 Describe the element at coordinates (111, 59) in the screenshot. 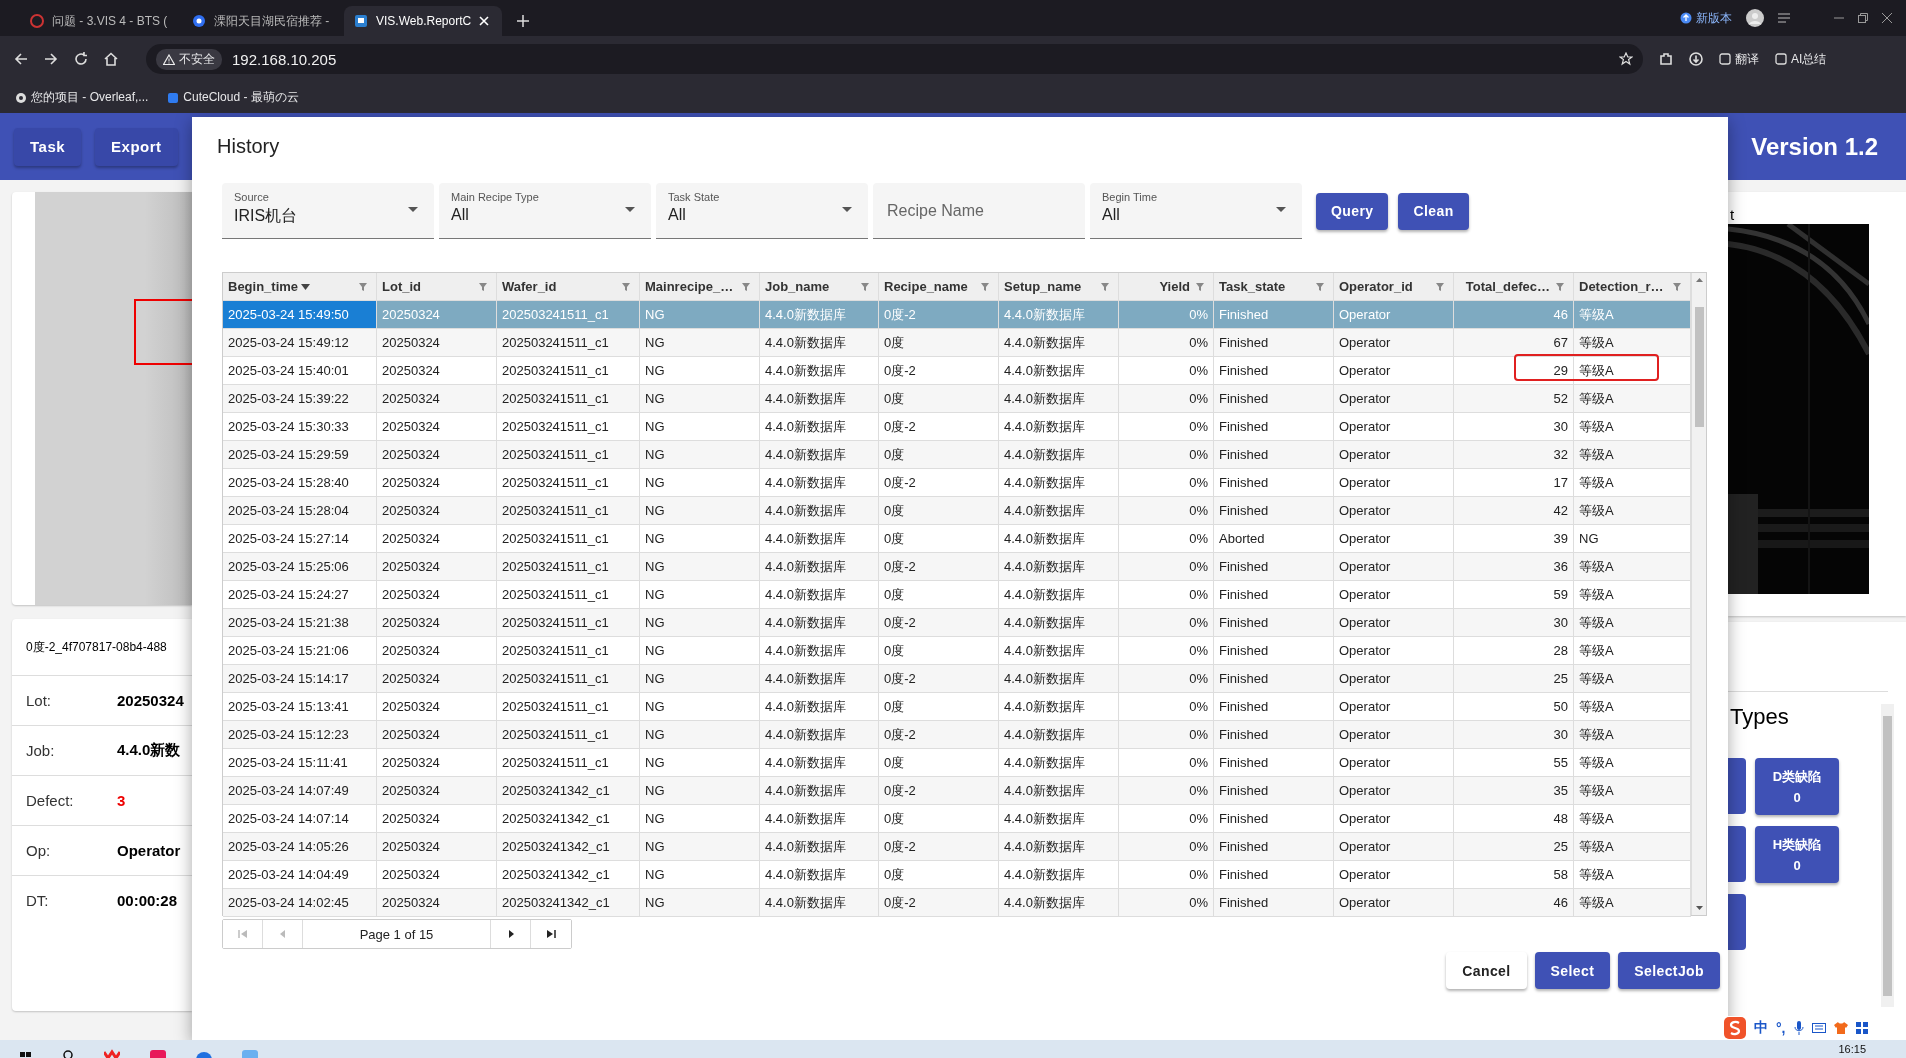

I see `home-icon` at that location.